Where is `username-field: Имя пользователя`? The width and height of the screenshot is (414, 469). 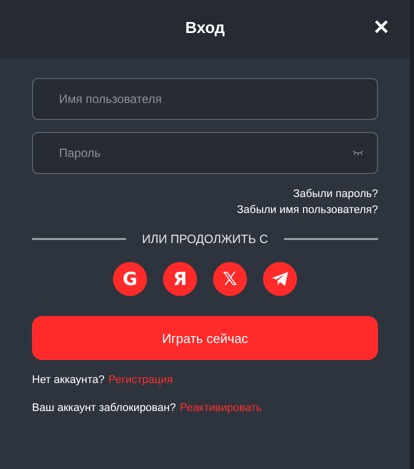 username-field: Имя пользователя is located at coordinates (205, 99).